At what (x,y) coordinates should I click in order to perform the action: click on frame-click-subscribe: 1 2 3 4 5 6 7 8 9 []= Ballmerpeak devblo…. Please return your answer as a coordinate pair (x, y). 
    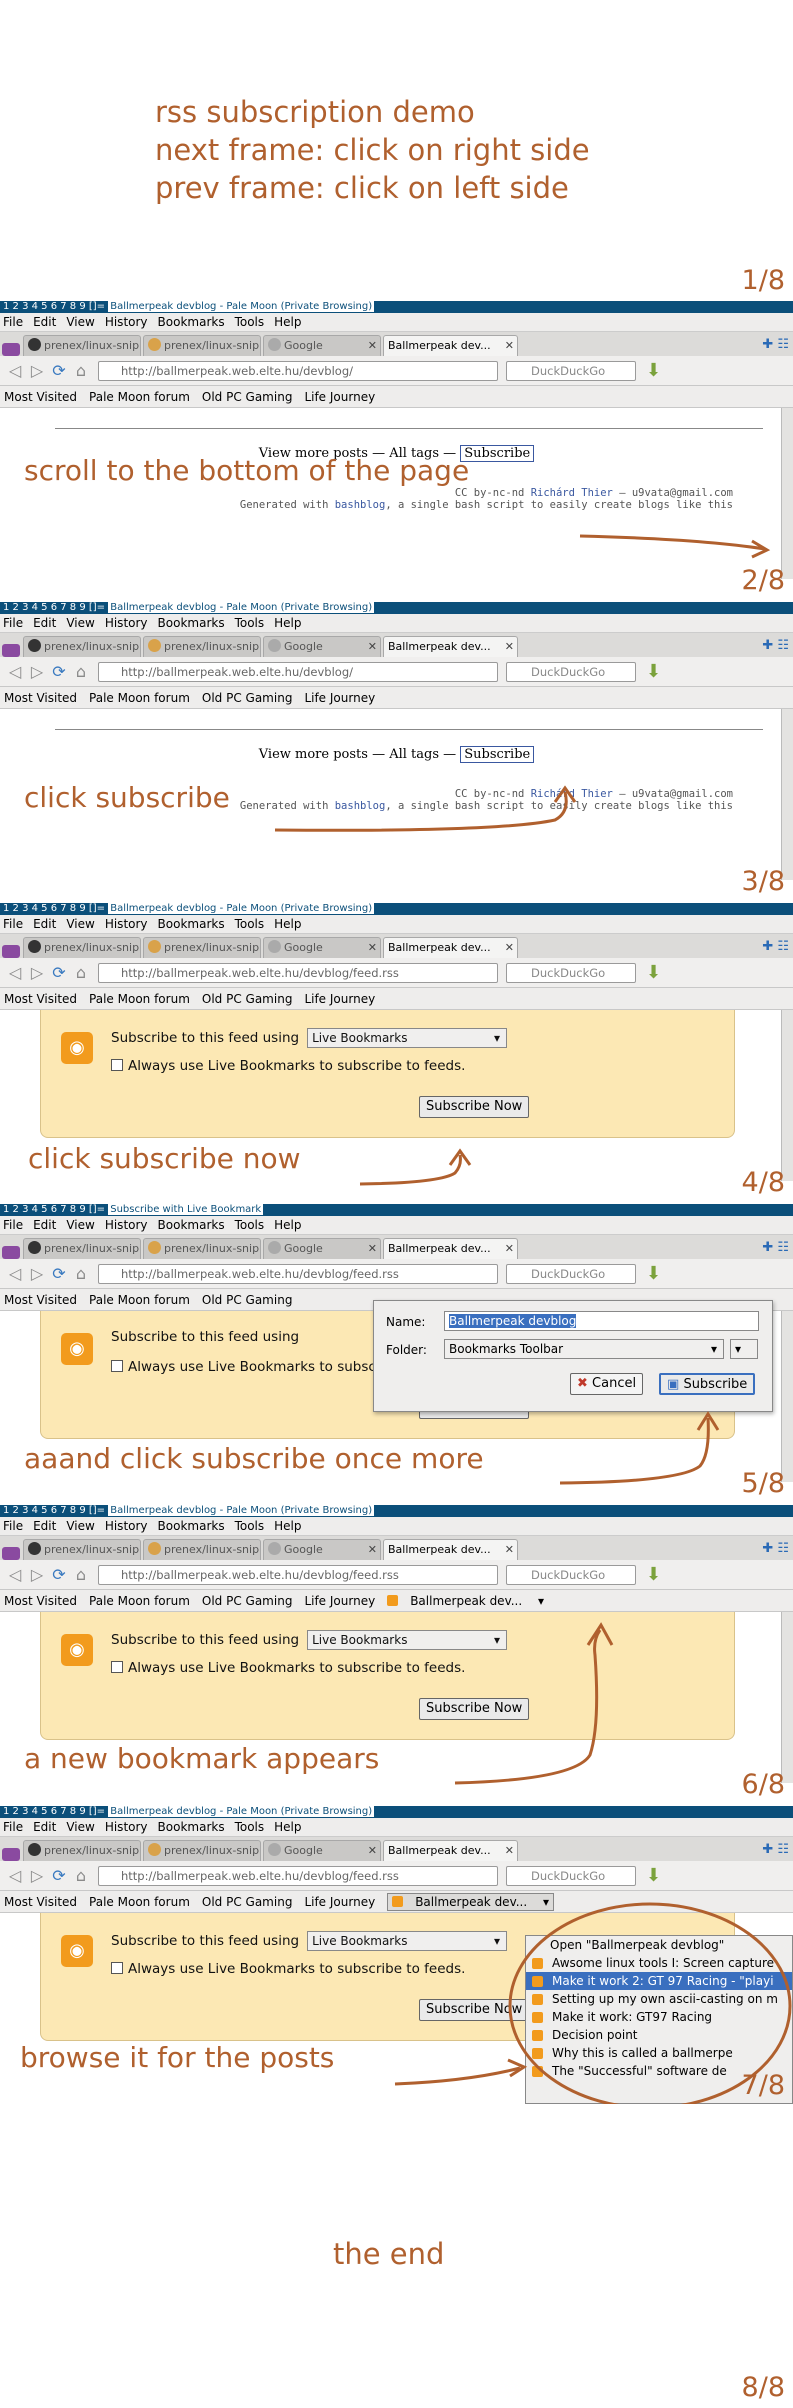
    Looking at the image, I should click on (396, 751).